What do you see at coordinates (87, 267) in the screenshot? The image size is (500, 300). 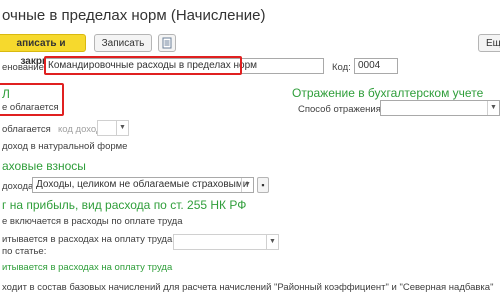 I see `profit-tax-counted-label: итывается в расходах на оплату труда` at bounding box center [87, 267].